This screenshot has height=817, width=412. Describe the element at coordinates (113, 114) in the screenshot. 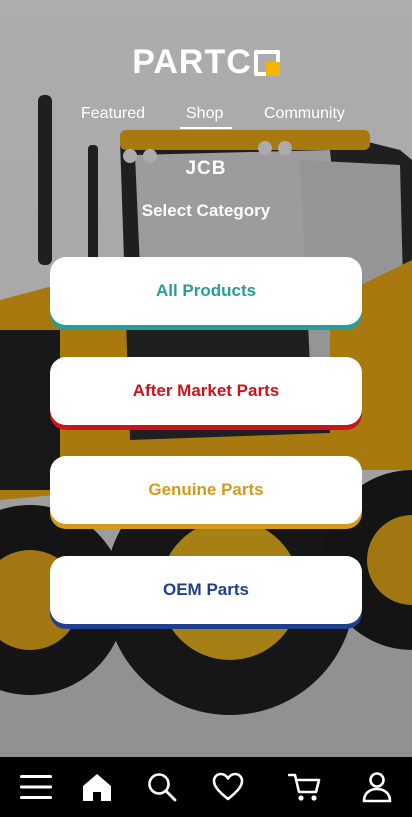

I see `tab-featured: Featured` at that location.